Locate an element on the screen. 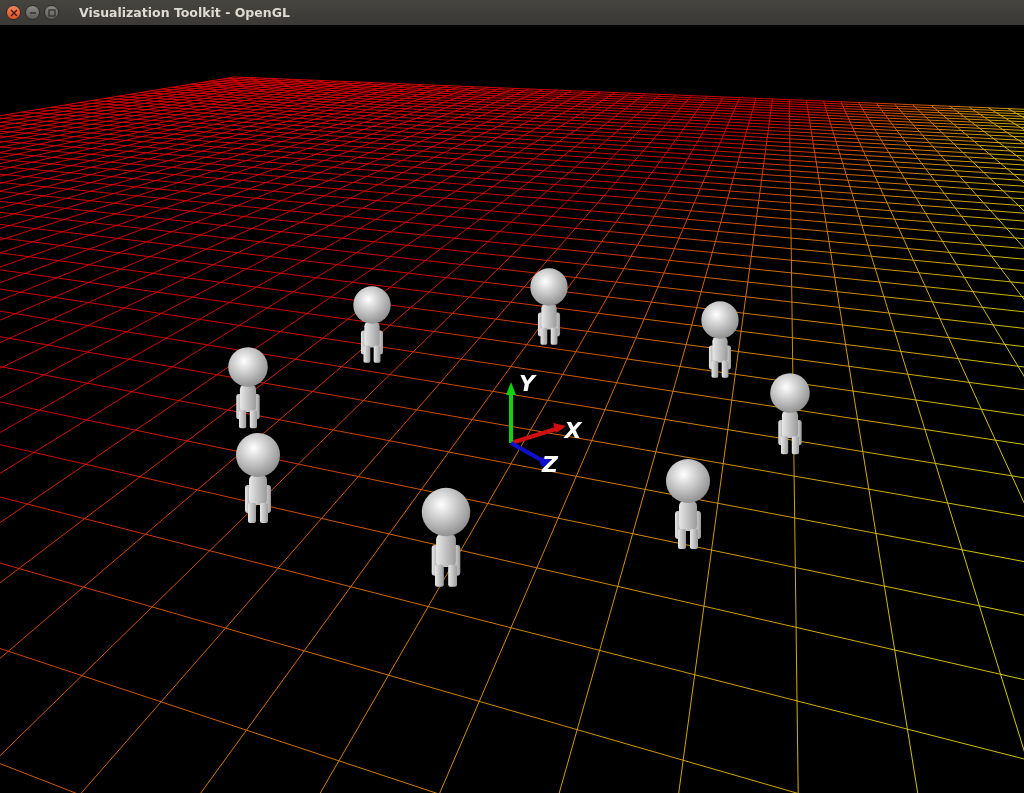 The image size is (1024, 793). axis-label: X is located at coordinates (573, 430).